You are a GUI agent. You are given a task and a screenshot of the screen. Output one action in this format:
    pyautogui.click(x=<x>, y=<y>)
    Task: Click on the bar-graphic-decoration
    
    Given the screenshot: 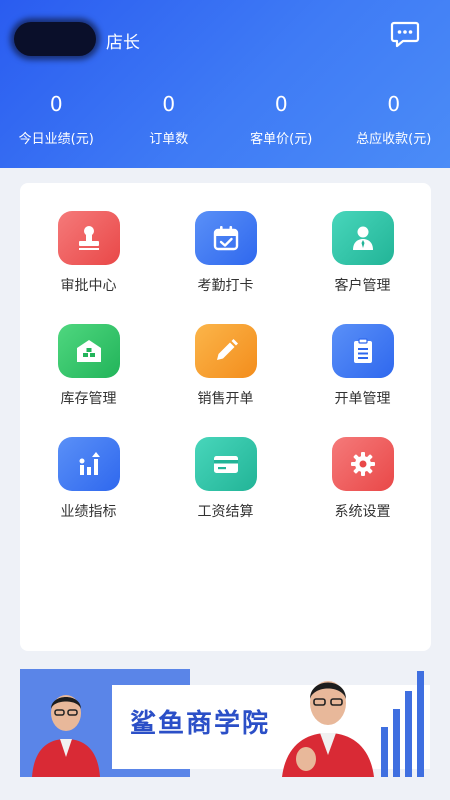 What is the action you would take?
    pyautogui.click(x=402, y=724)
    